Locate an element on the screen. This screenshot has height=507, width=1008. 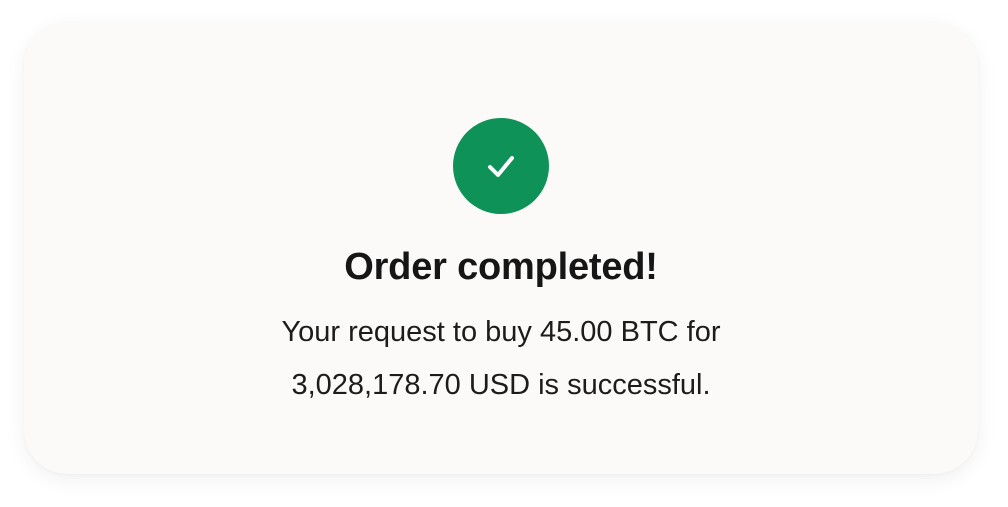
dialog-title: Order completed! is located at coordinates (501, 267).